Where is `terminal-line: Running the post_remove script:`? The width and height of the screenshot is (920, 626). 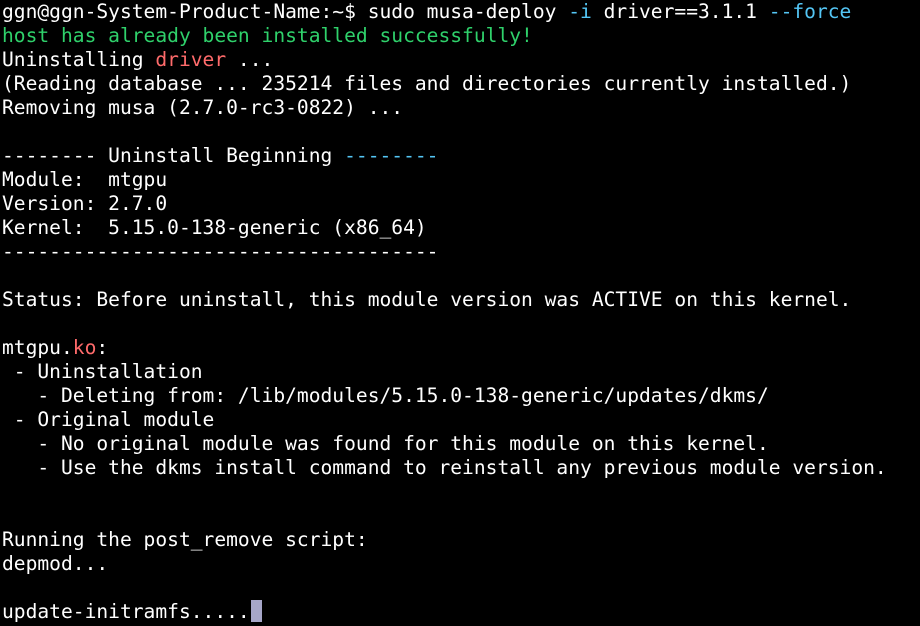
terminal-line: Running the post_remove script: is located at coordinates (461, 540).